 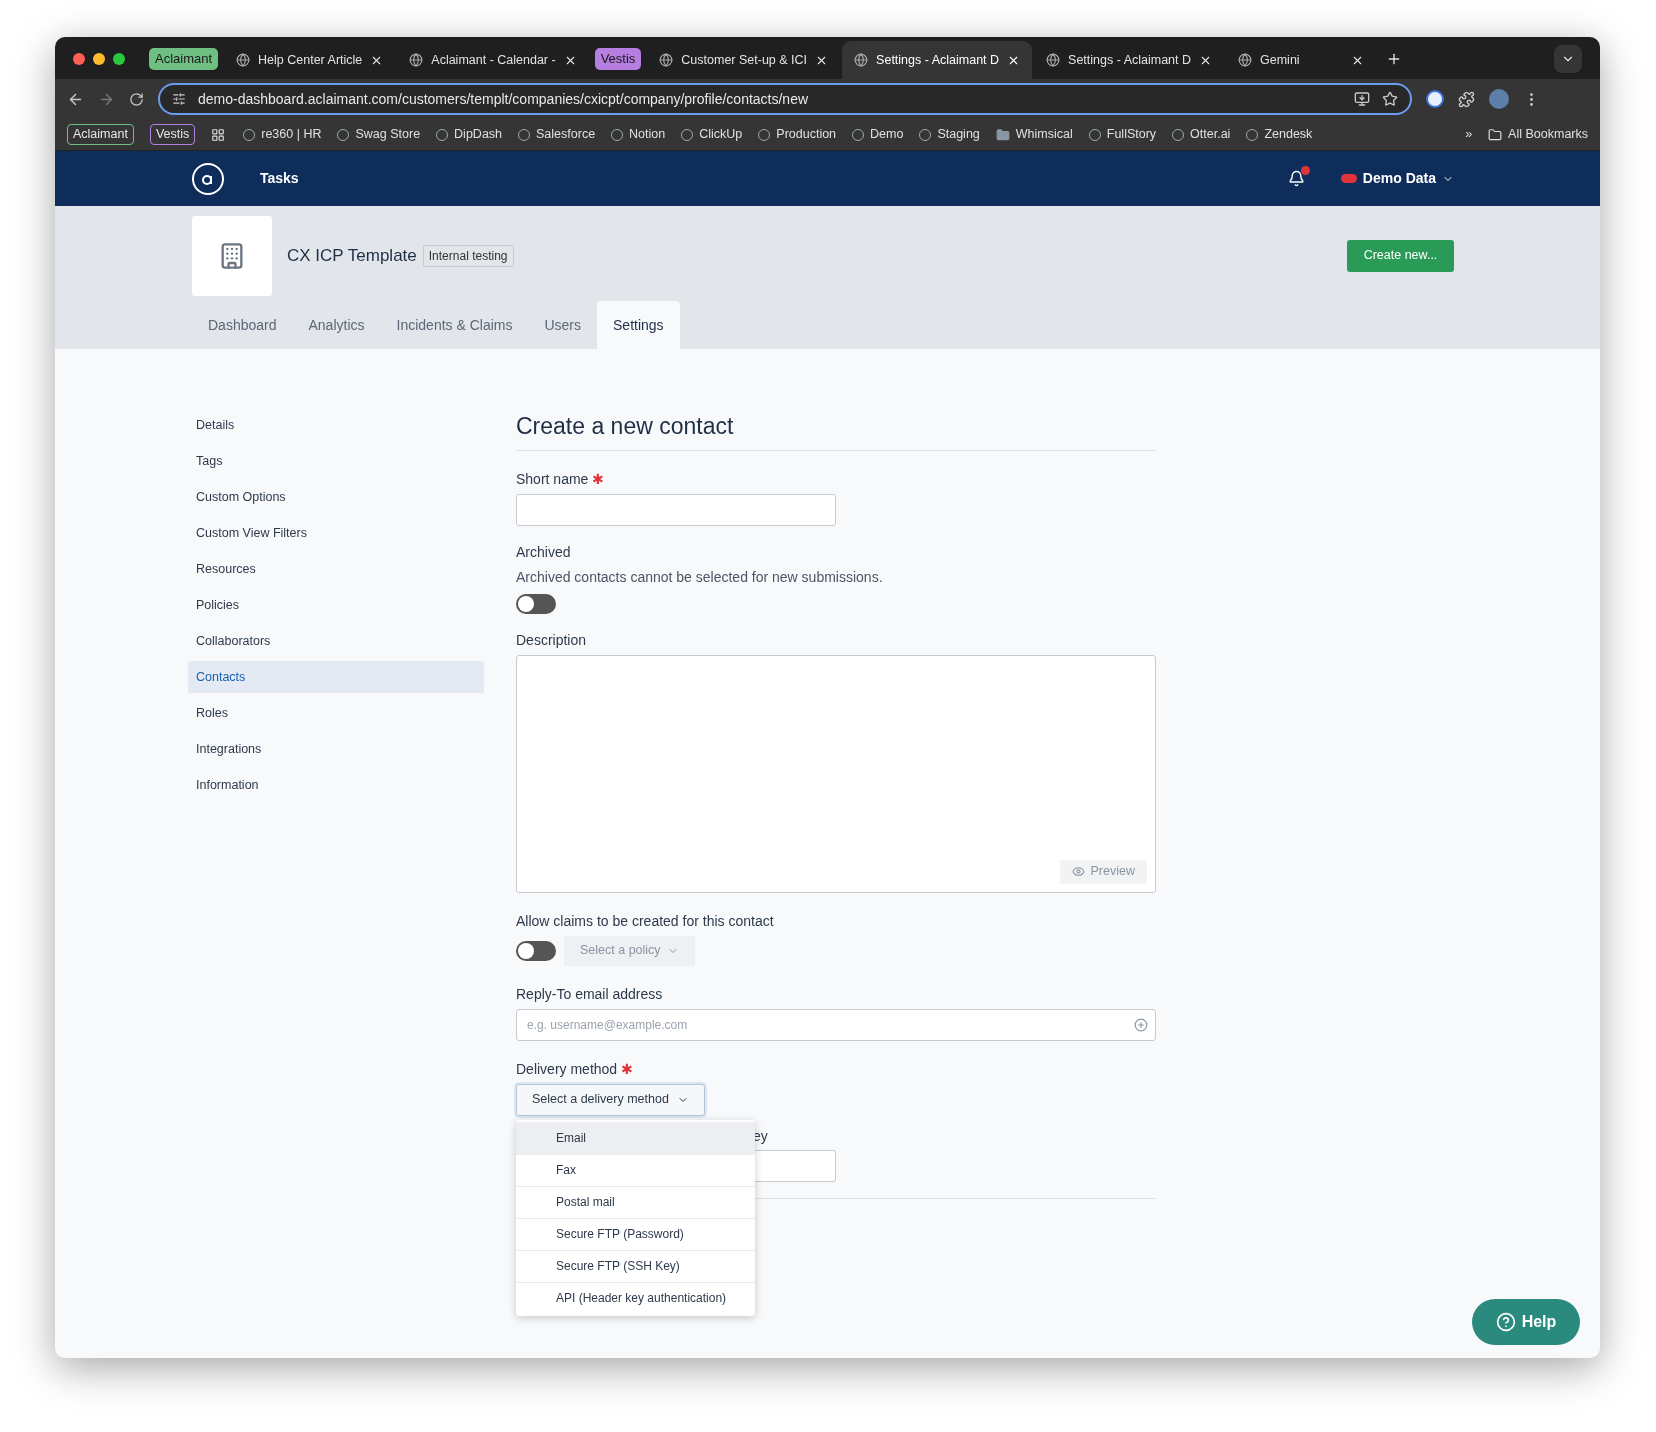 What do you see at coordinates (721, 134) in the screenshot?
I see `bookmark-link: ClickUp` at bounding box center [721, 134].